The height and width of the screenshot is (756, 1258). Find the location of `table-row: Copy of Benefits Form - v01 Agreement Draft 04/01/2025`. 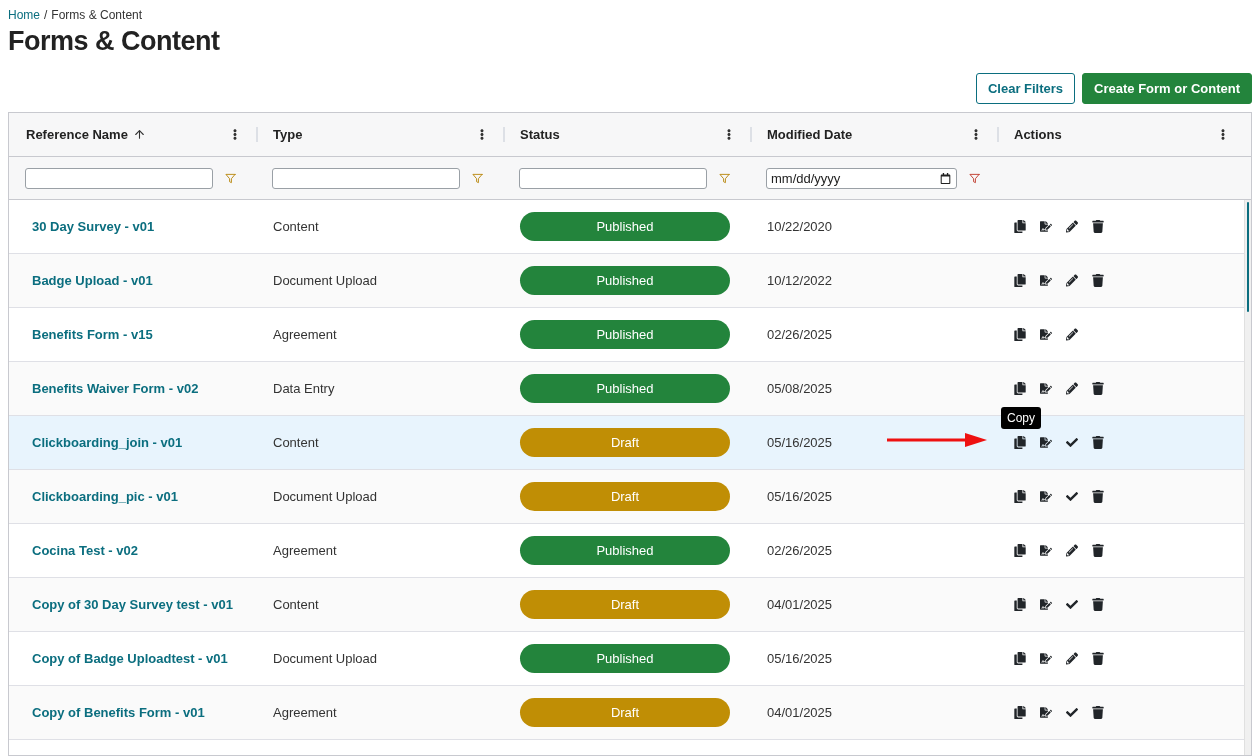

table-row: Copy of Benefits Form - v01 Agreement Draft 04/01/2025 is located at coordinates (626, 713).